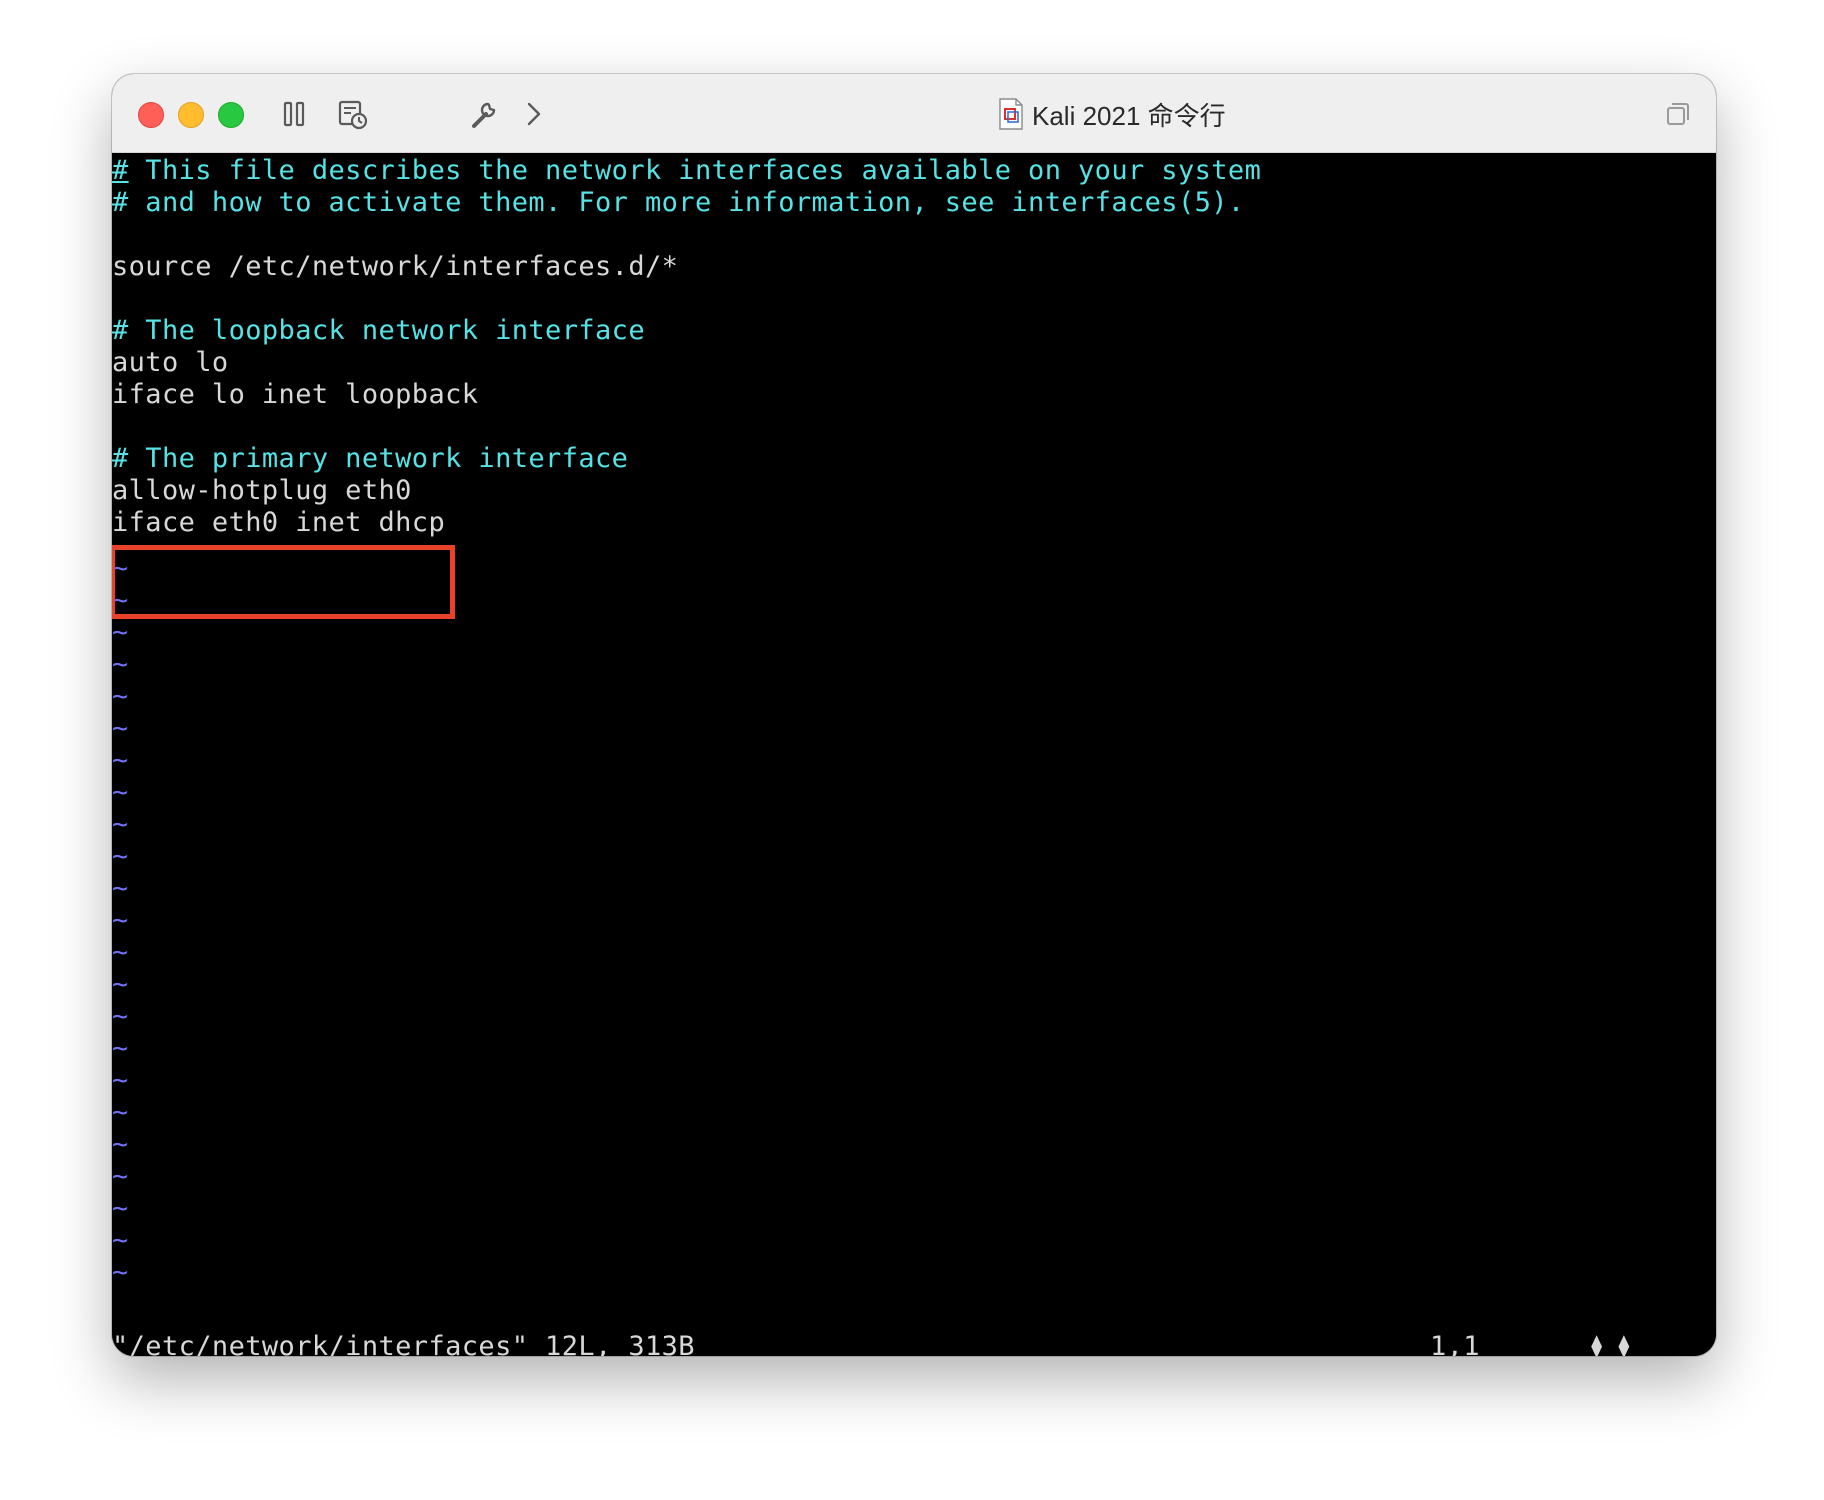 This screenshot has width=1824, height=1500. I want to click on file-line: auto lo, so click(170, 362).